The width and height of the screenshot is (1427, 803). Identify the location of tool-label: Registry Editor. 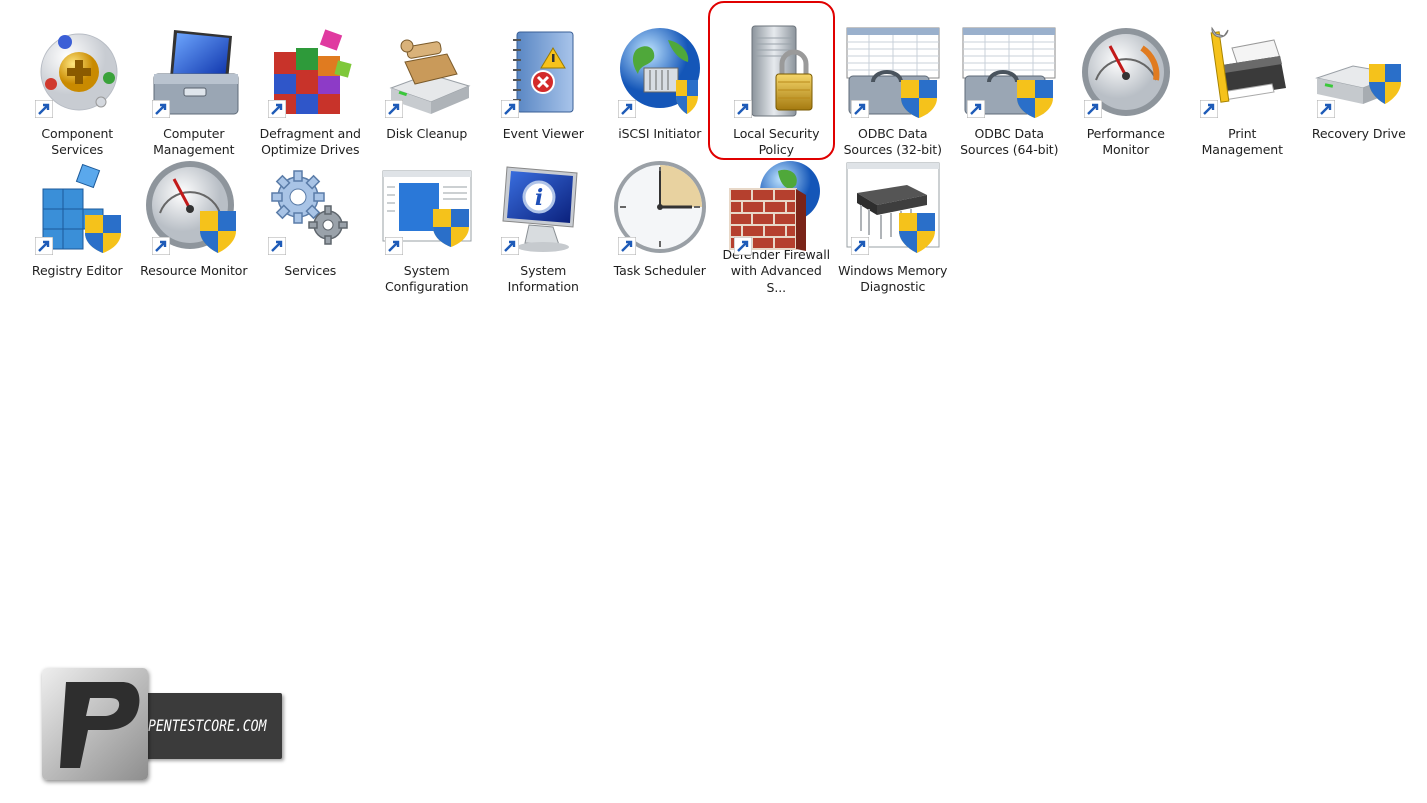
(77, 270).